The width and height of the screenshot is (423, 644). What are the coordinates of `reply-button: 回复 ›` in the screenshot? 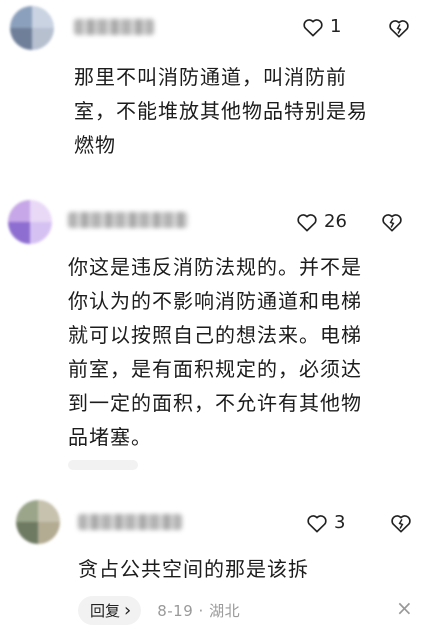 It's located at (110, 610).